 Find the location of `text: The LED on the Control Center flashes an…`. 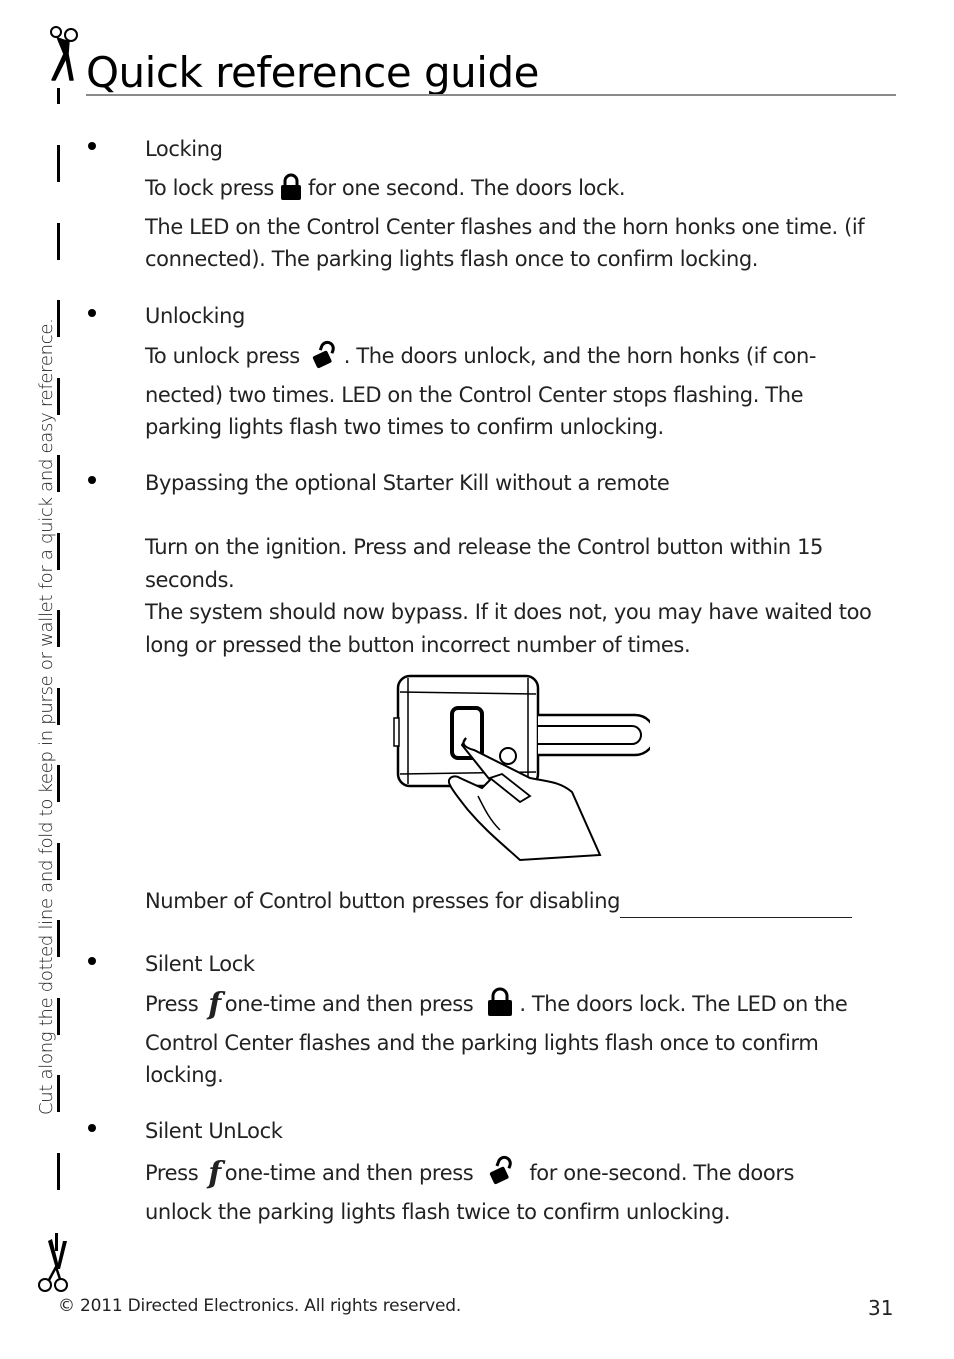

text: The LED on the Control Center flashes an… is located at coordinates (505, 243).